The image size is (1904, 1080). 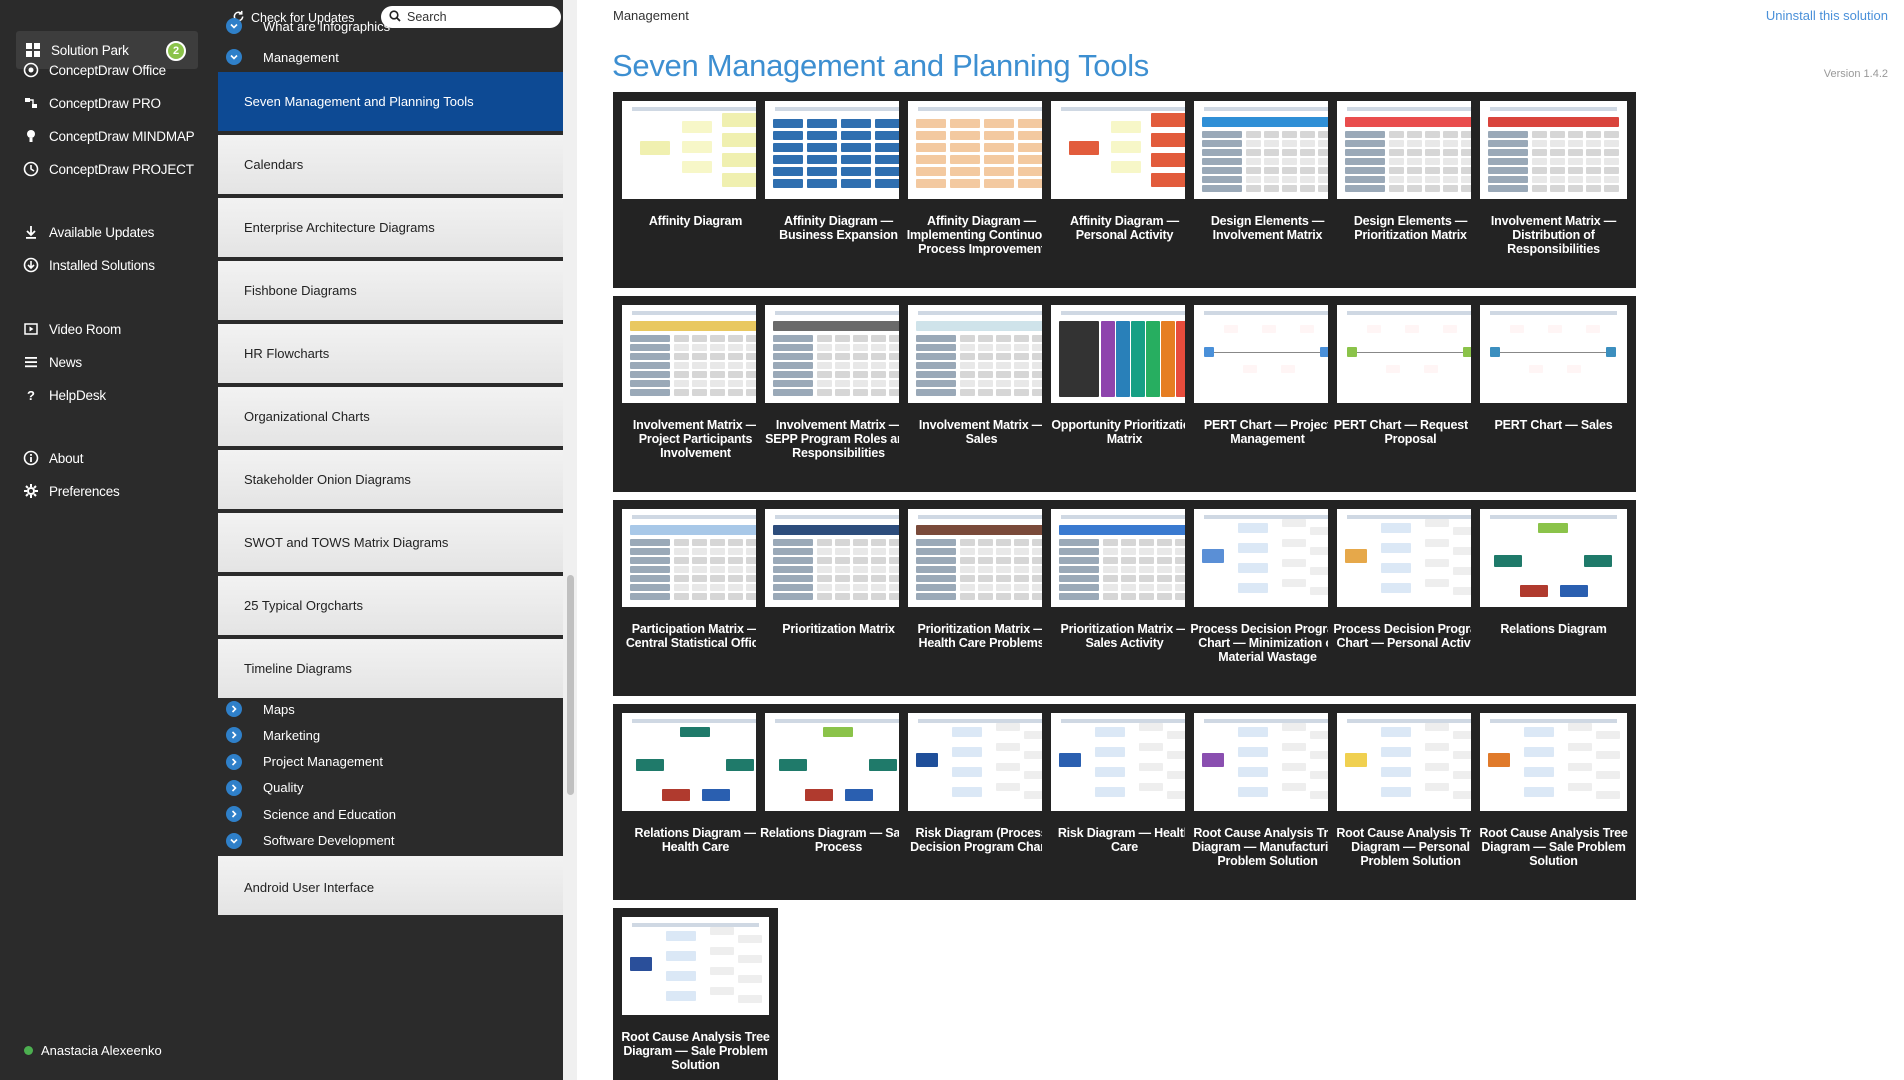 What do you see at coordinates (390, 102) in the screenshot?
I see `subcategory-seven-management-and-planning-tools: Seven Management and Planning Tools` at bounding box center [390, 102].